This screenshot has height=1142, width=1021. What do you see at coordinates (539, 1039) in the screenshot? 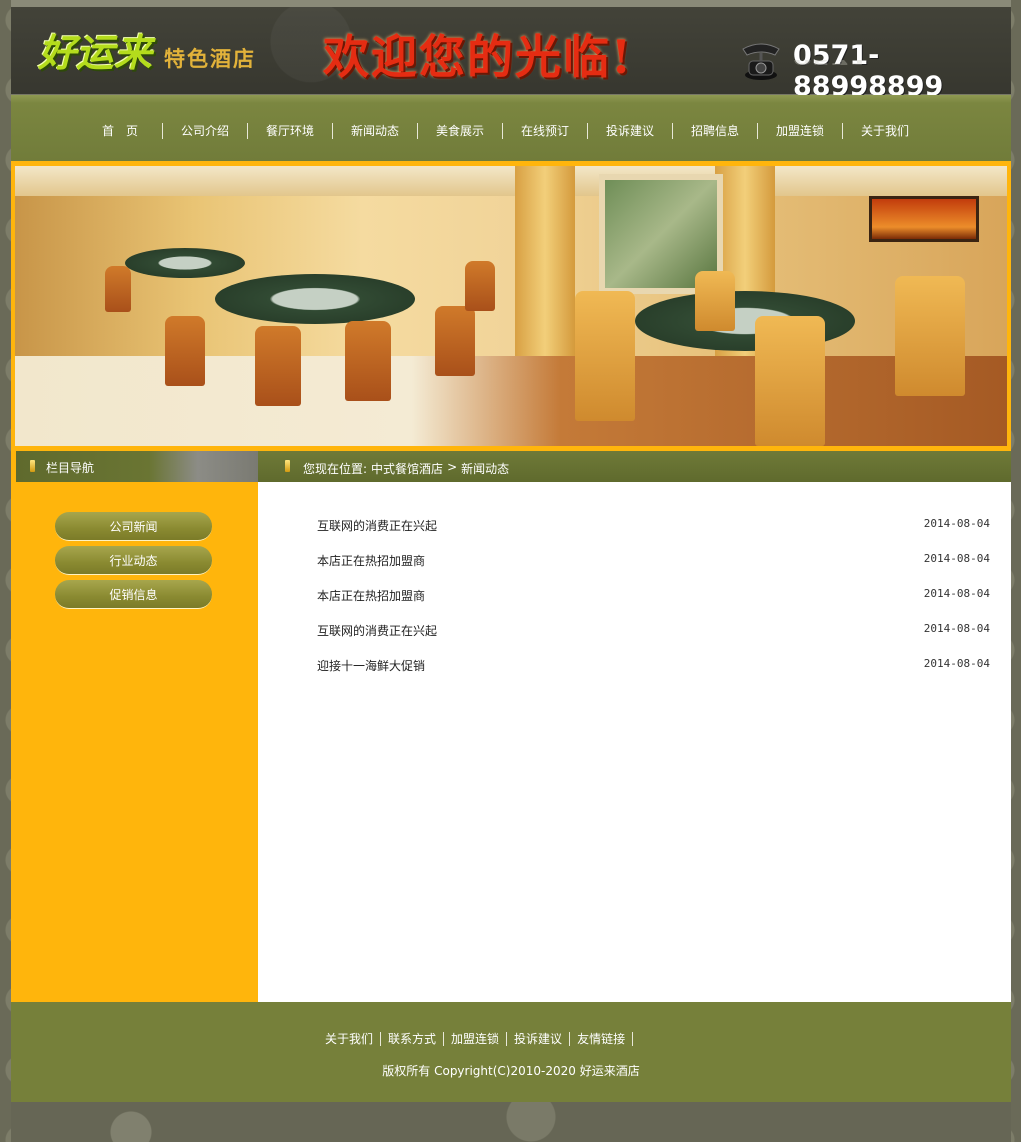
I see `footer-link-complaints: 投诉建议` at bounding box center [539, 1039].